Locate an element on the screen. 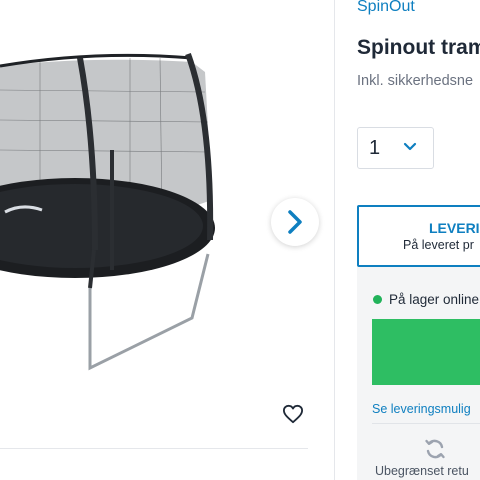 The image size is (480, 480). quantity-select: 1 is located at coordinates (395, 148).